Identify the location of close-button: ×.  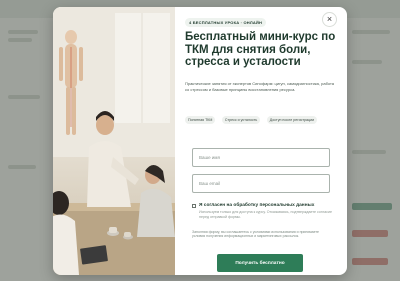
(329, 19).